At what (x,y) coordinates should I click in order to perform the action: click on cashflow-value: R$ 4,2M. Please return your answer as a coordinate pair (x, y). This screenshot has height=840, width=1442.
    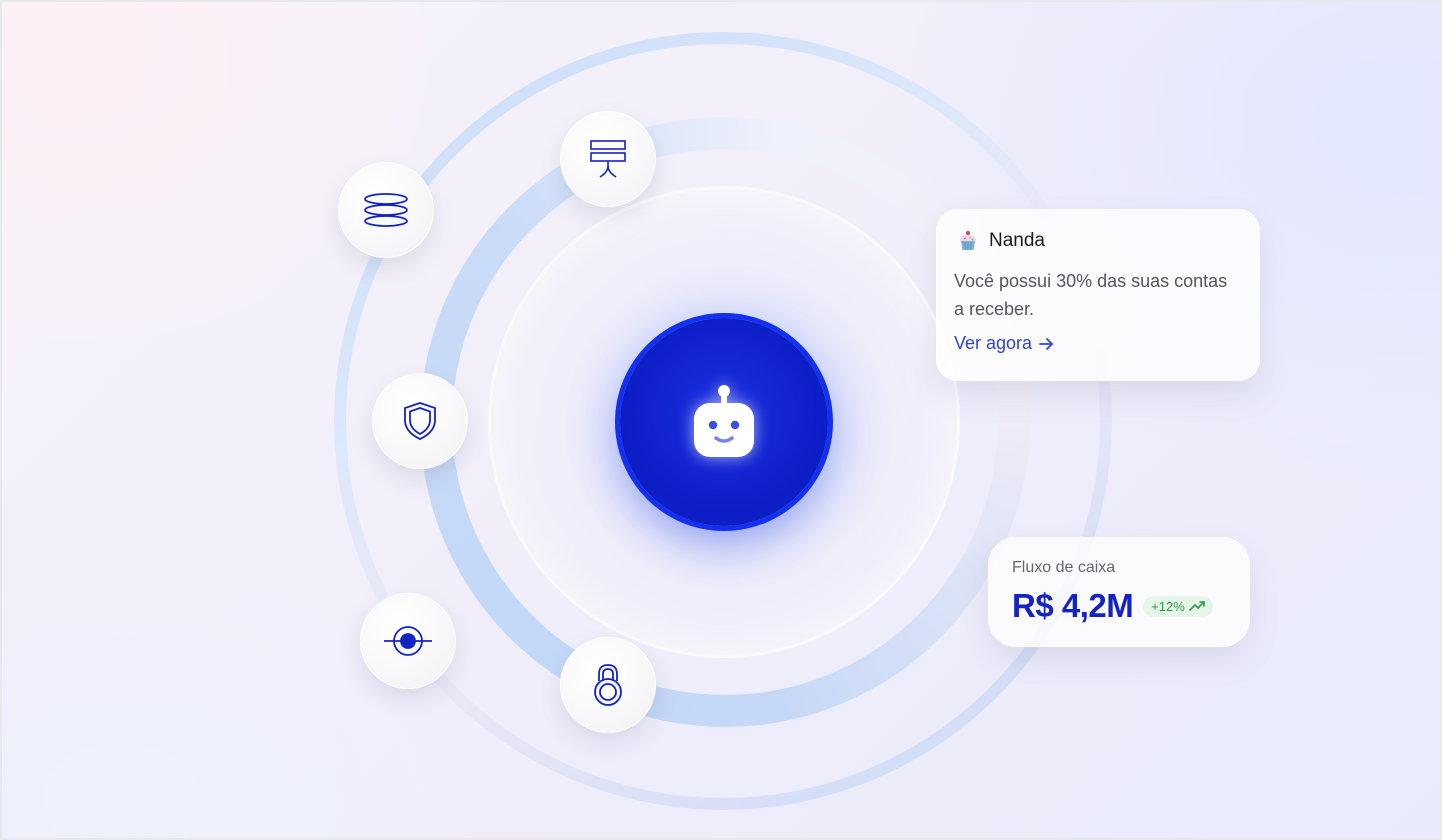
    Looking at the image, I should click on (1073, 605).